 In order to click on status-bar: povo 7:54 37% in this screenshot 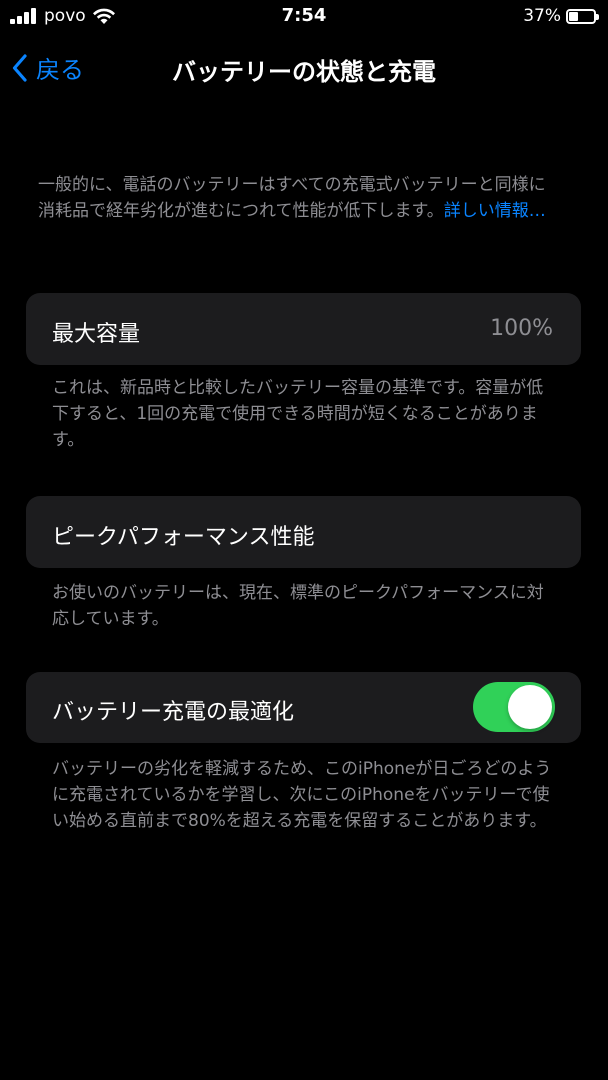, I will do `click(304, 17)`.